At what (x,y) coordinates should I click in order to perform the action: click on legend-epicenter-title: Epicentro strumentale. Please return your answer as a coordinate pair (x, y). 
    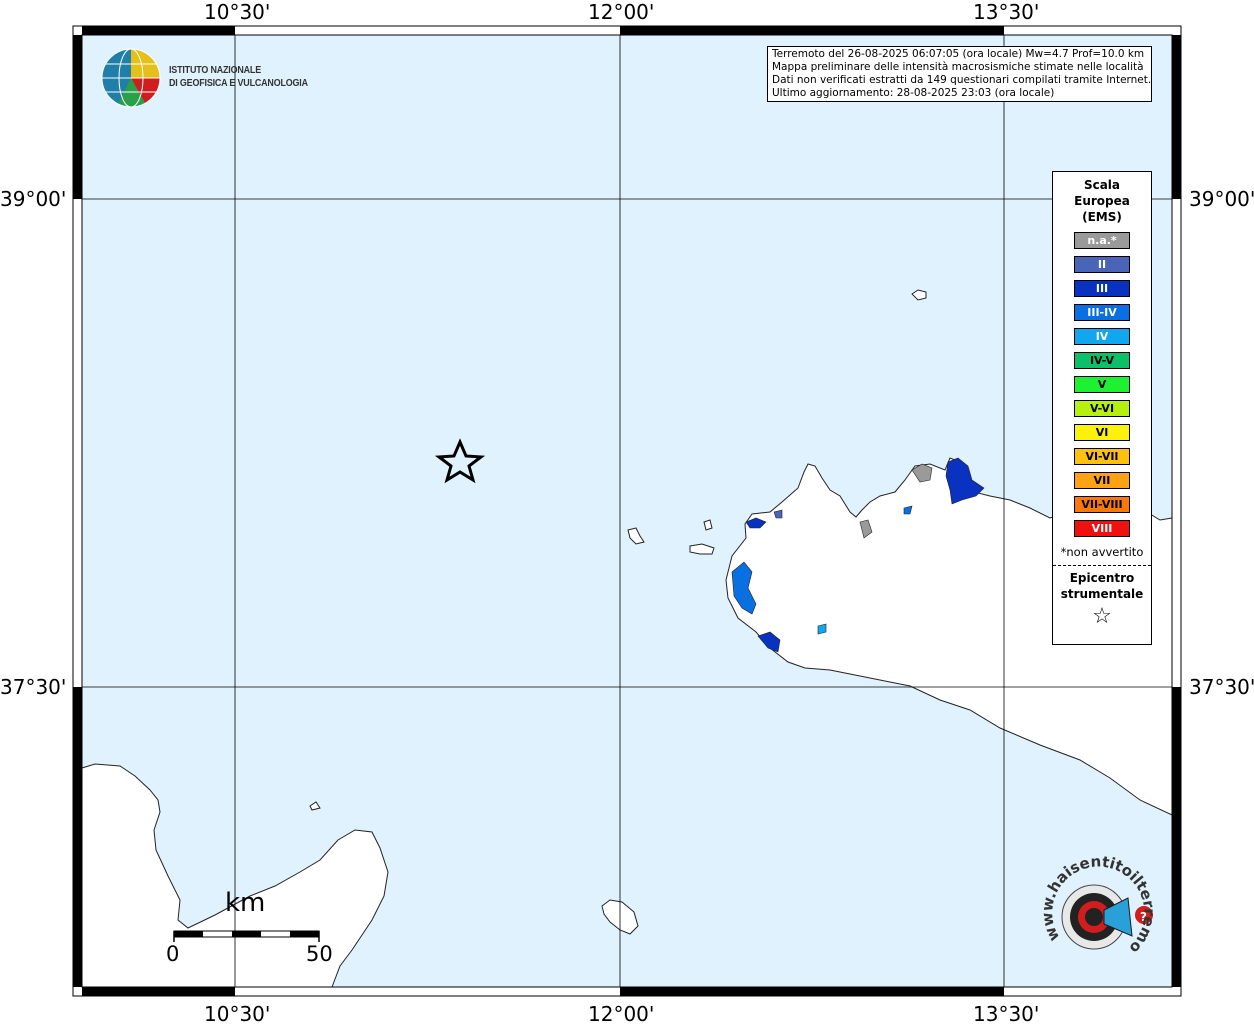
    Looking at the image, I should click on (1102, 586).